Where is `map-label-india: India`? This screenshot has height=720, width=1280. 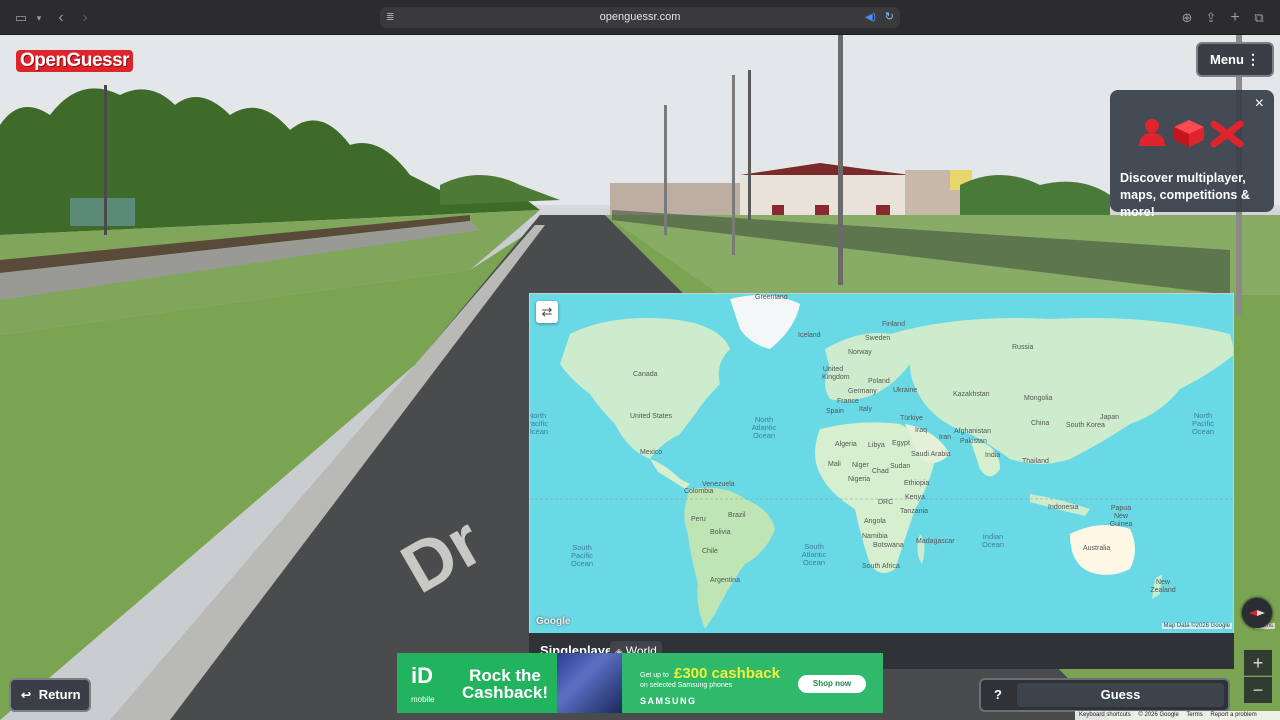
map-label-india: India is located at coordinates (993, 455).